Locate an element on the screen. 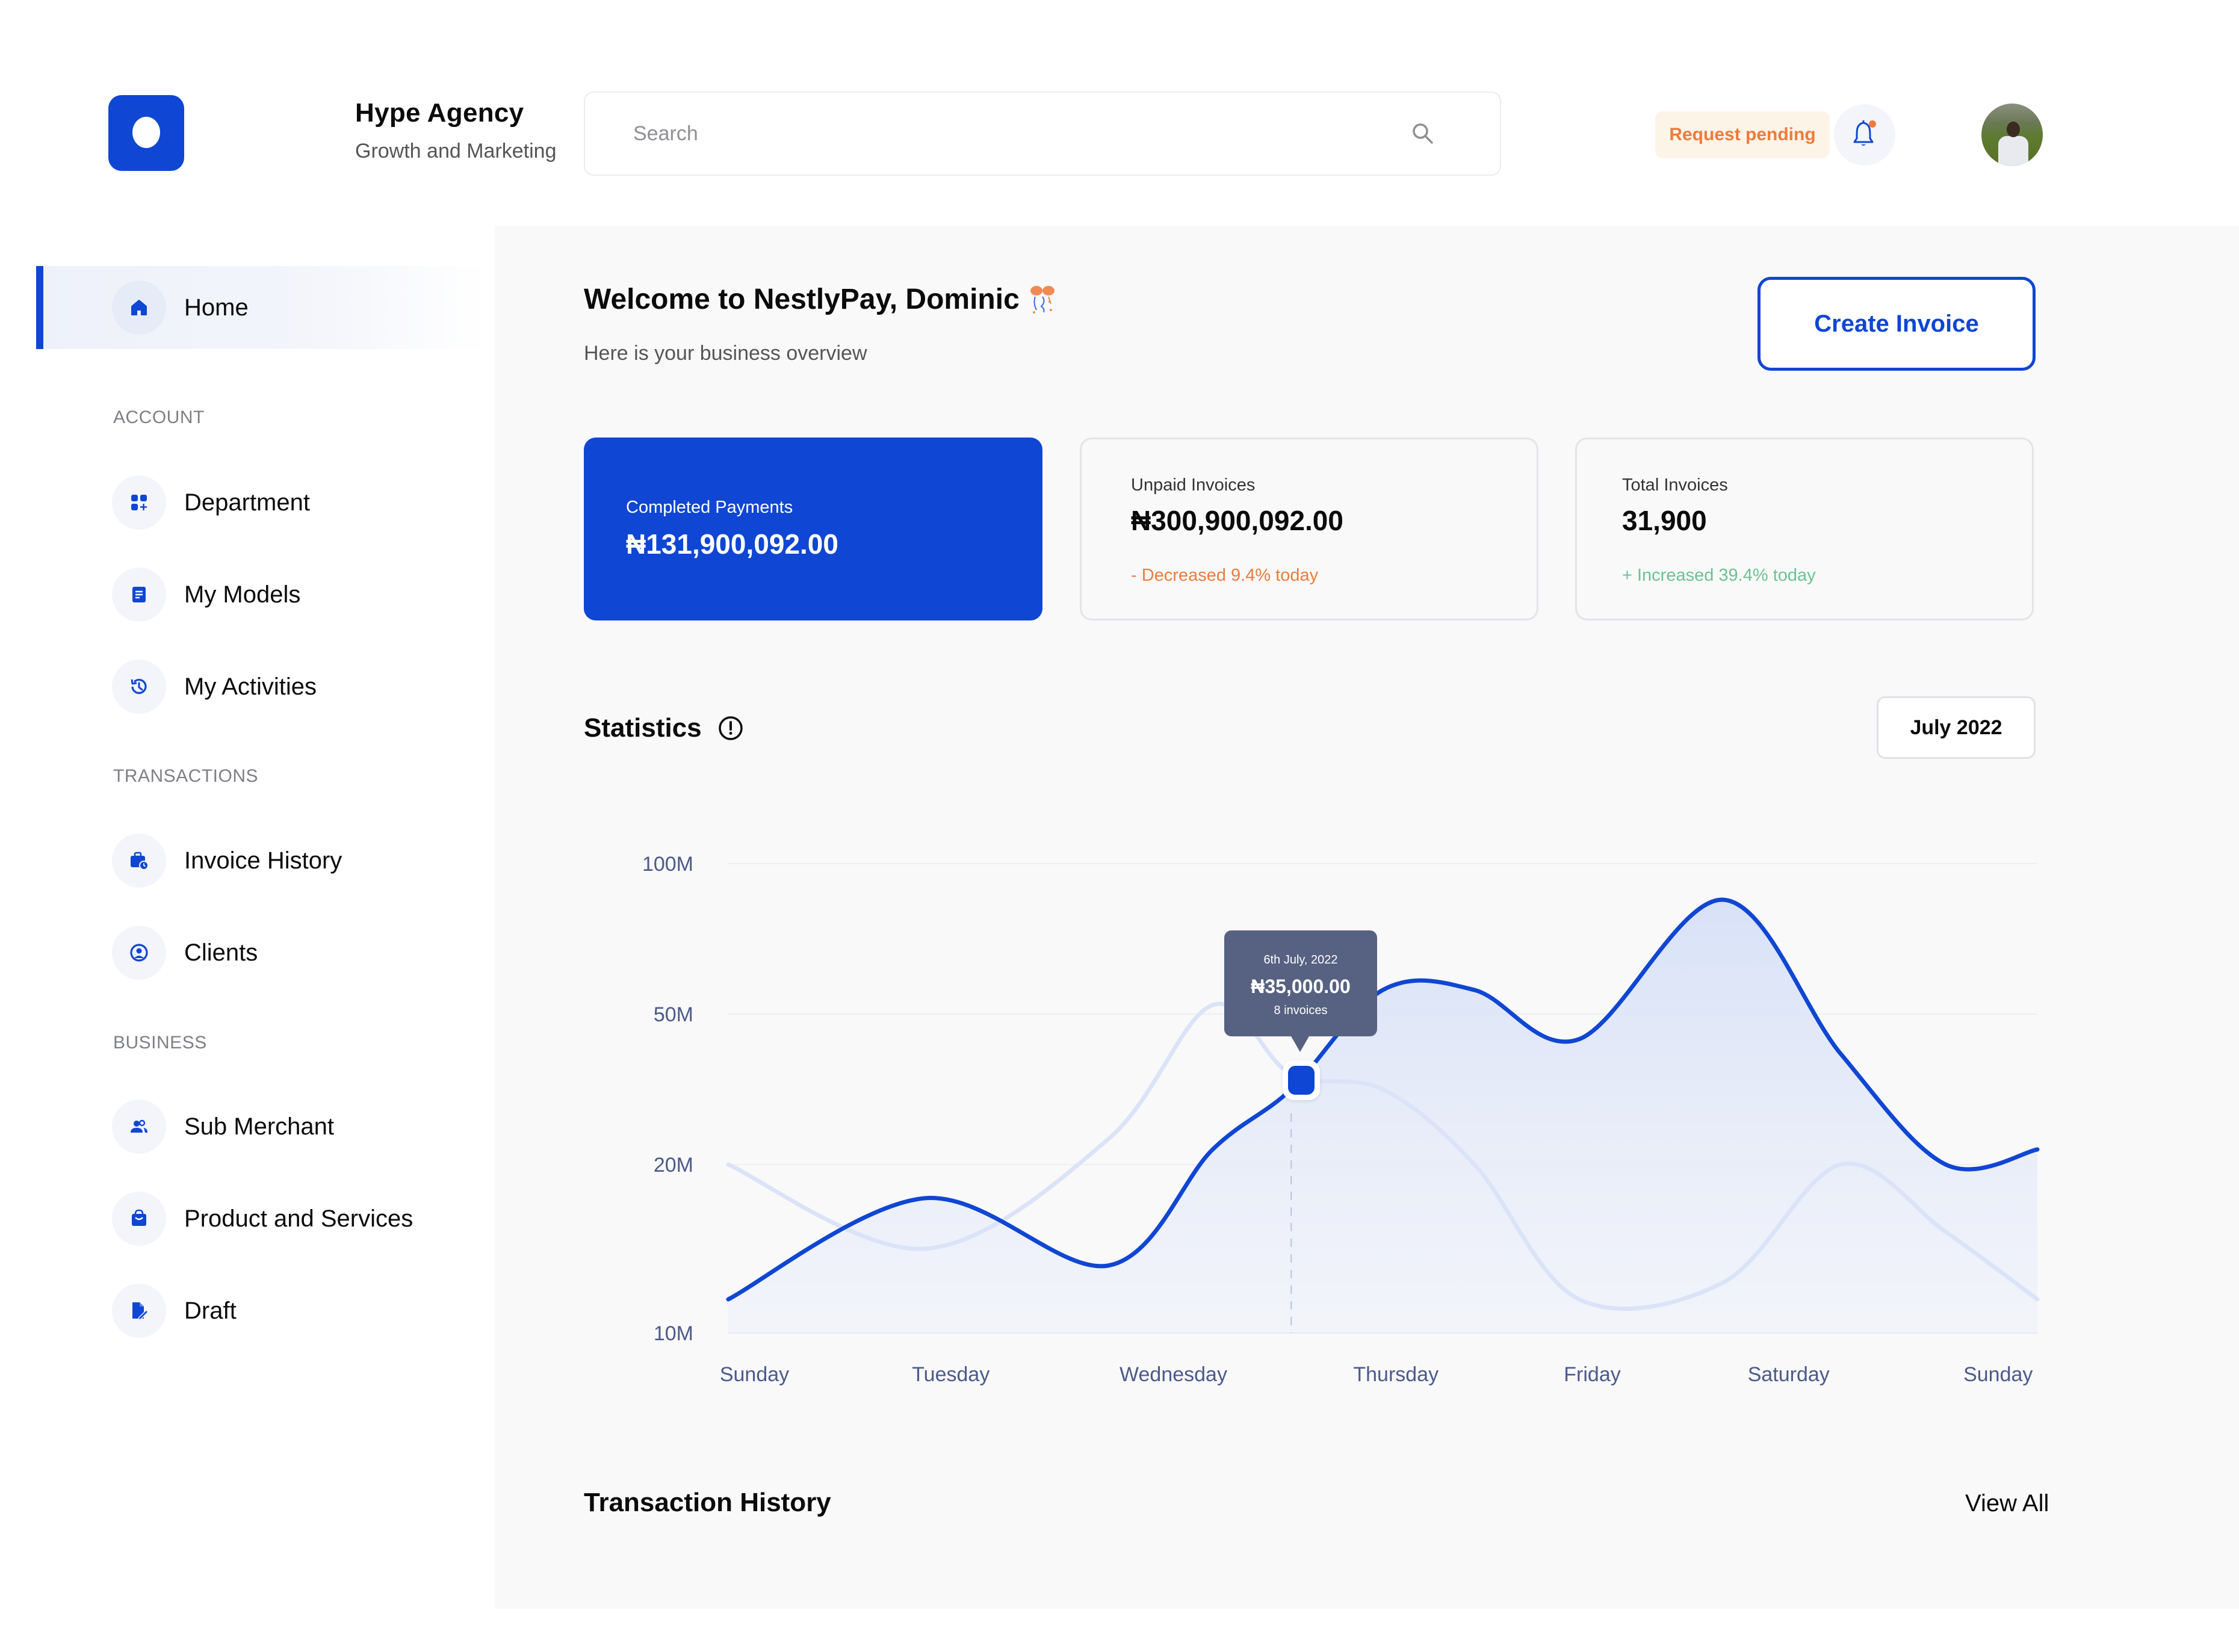  sidebar-item-label: Department is located at coordinates (247, 503).